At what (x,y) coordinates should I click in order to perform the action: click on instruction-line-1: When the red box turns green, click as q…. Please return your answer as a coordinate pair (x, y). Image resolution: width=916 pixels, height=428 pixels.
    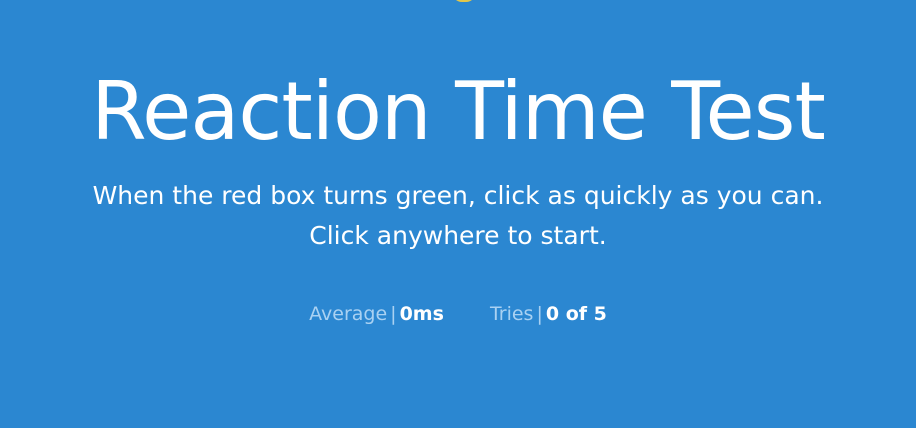
    Looking at the image, I should click on (458, 195).